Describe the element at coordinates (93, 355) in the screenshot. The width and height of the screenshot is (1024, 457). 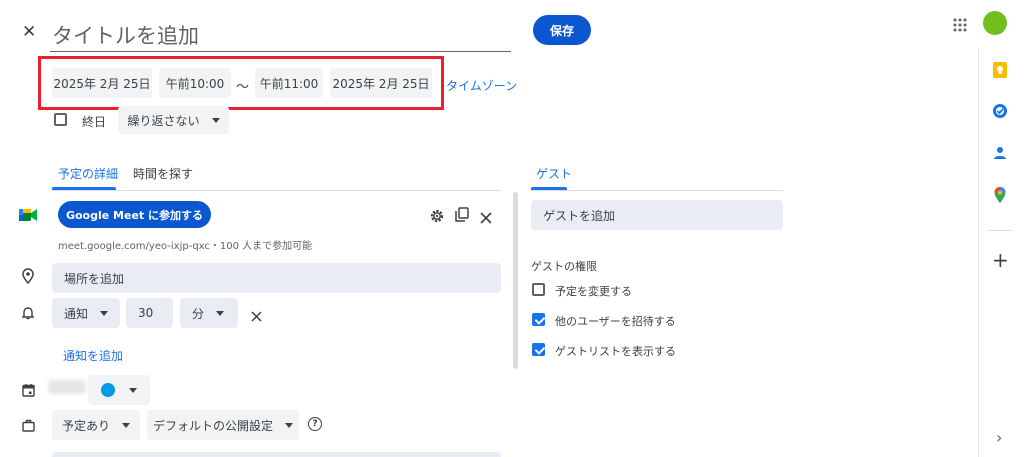
I see `add-notification-link: 通知を追加` at that location.